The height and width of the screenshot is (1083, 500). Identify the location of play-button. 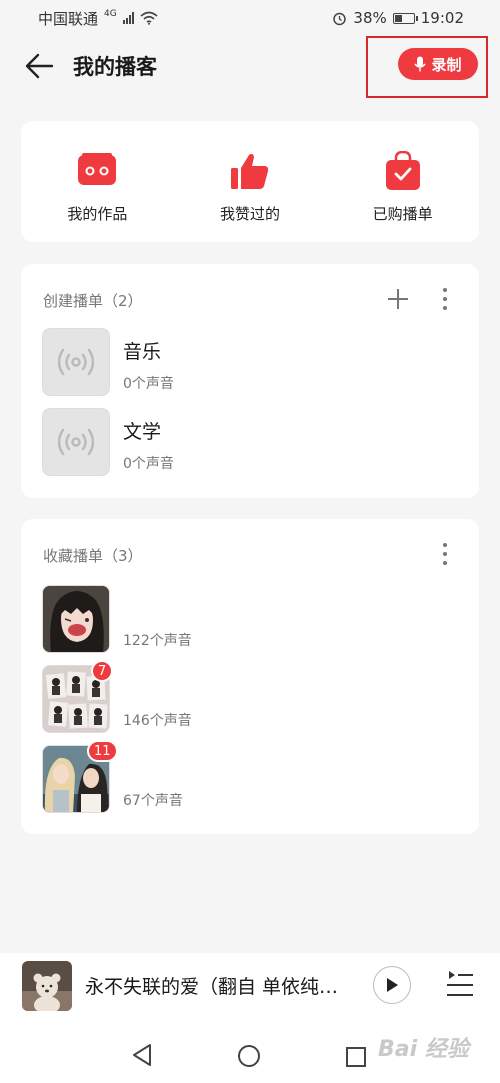
(392, 985).